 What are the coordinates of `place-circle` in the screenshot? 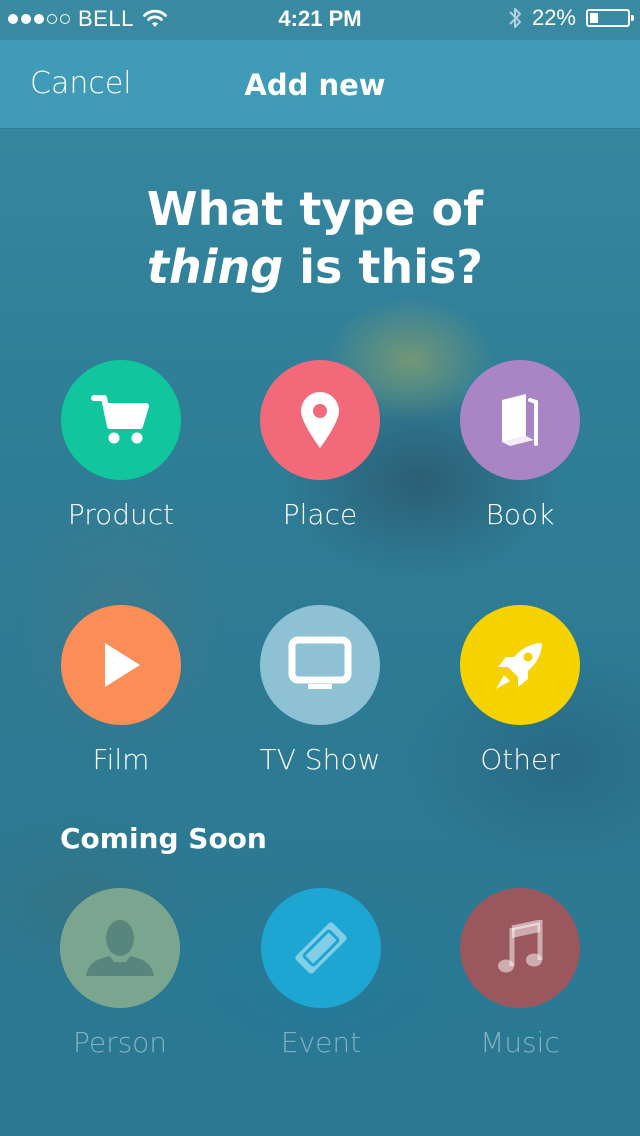 It's located at (320, 420).